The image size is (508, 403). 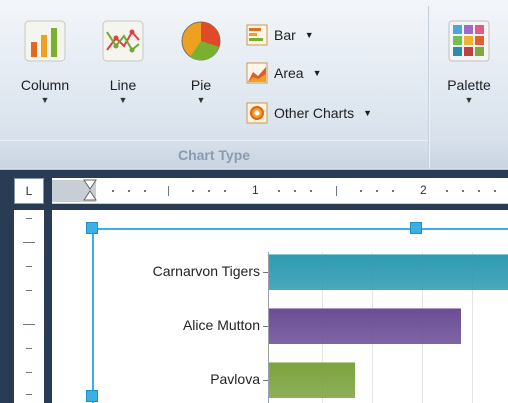 I want to click on bar-chart-button: Bar ▼, so click(x=280, y=35).